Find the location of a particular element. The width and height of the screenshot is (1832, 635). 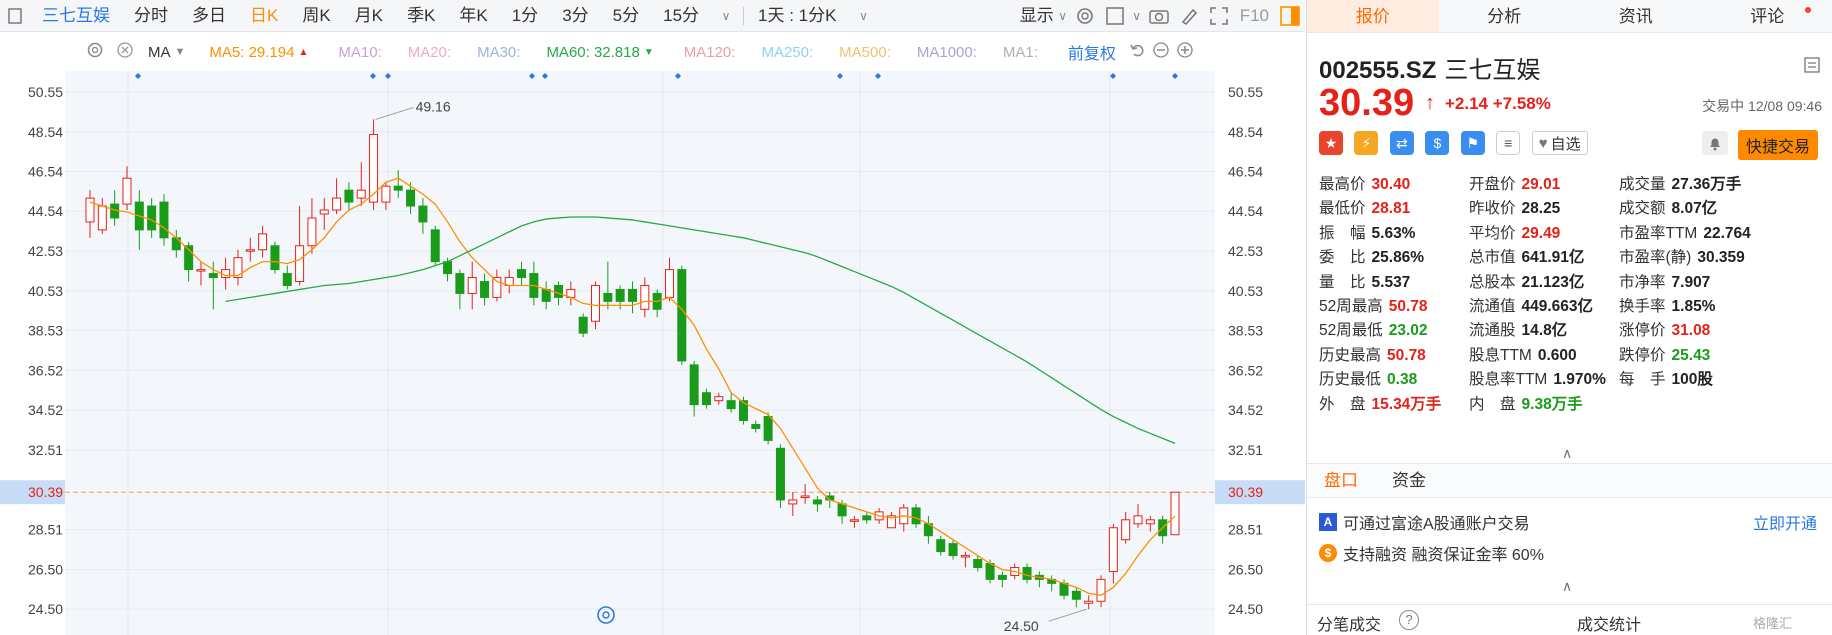

tab-period-7: 1分 is located at coordinates (525, 16).